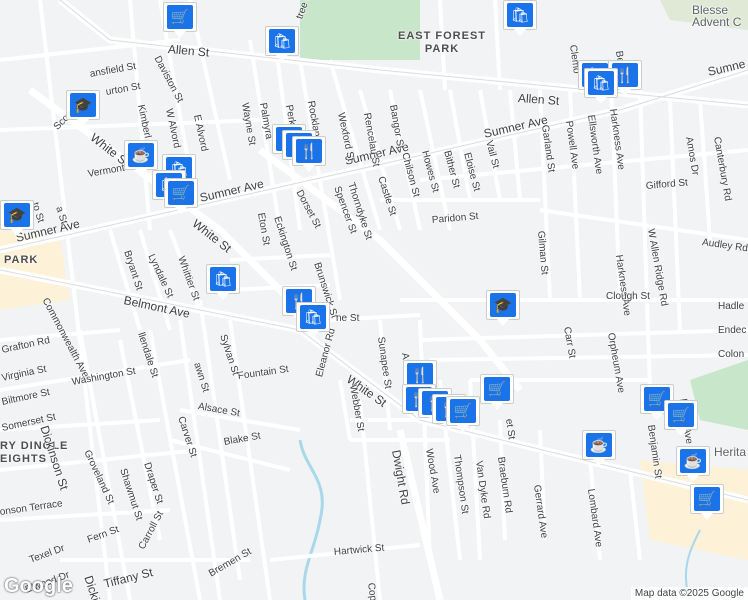 The image size is (748, 600). Describe the element at coordinates (538, 99) in the screenshot. I see `street-label-allen-st-east: Allen St` at that location.